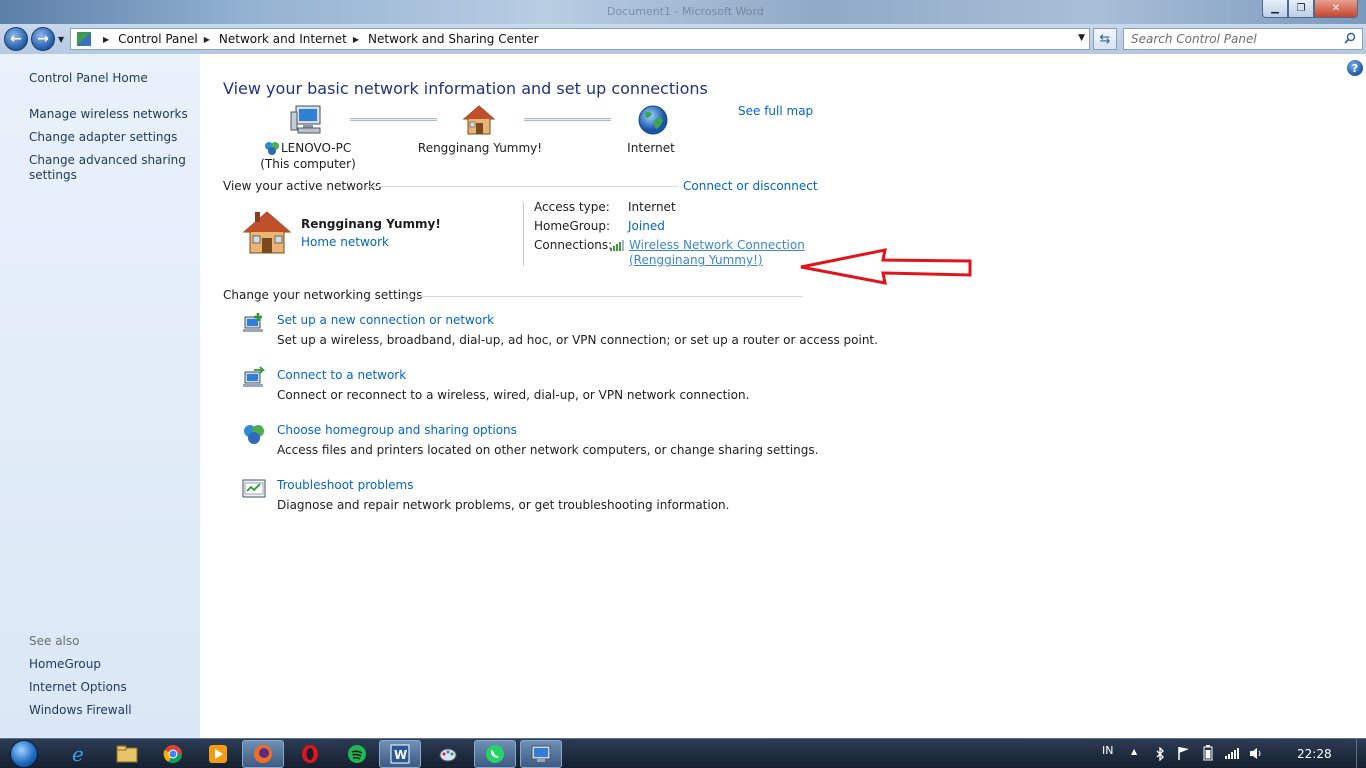 The height and width of the screenshot is (768, 1366). What do you see at coordinates (109, 687) in the screenshot?
I see `sidebar-item-internet-options: Internet Options` at bounding box center [109, 687].